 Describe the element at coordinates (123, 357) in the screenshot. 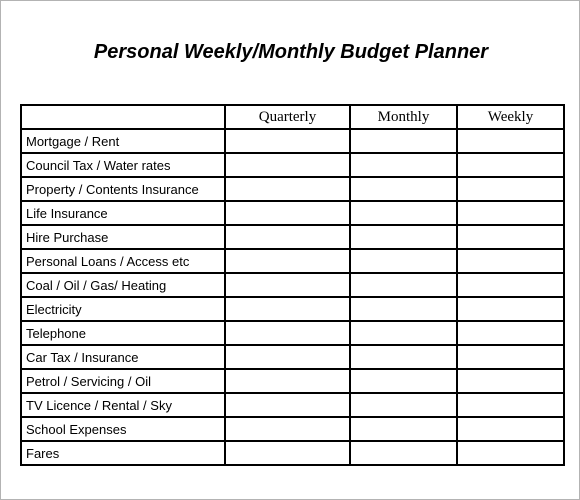

I see `row-label: Car Tax / Insurance` at that location.